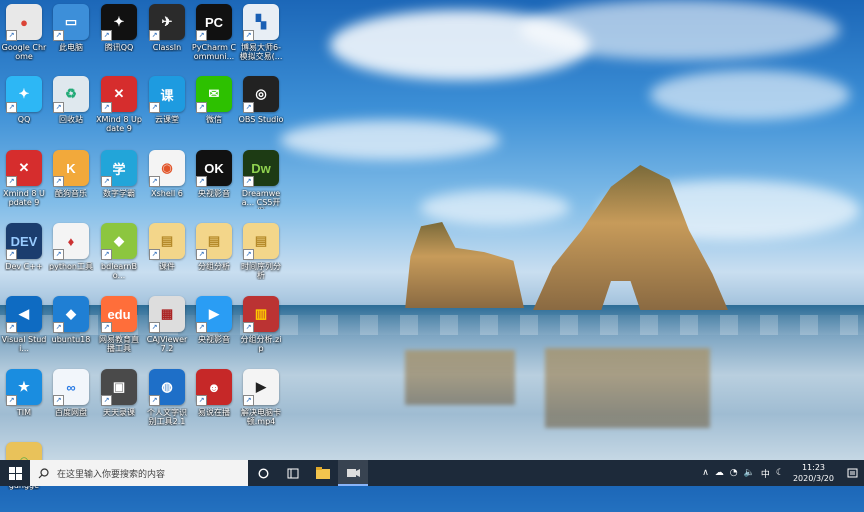 The image size is (864, 512). I want to click on desktop-shortcut: ◎ ↗ OBS Studio, so click(261, 111).